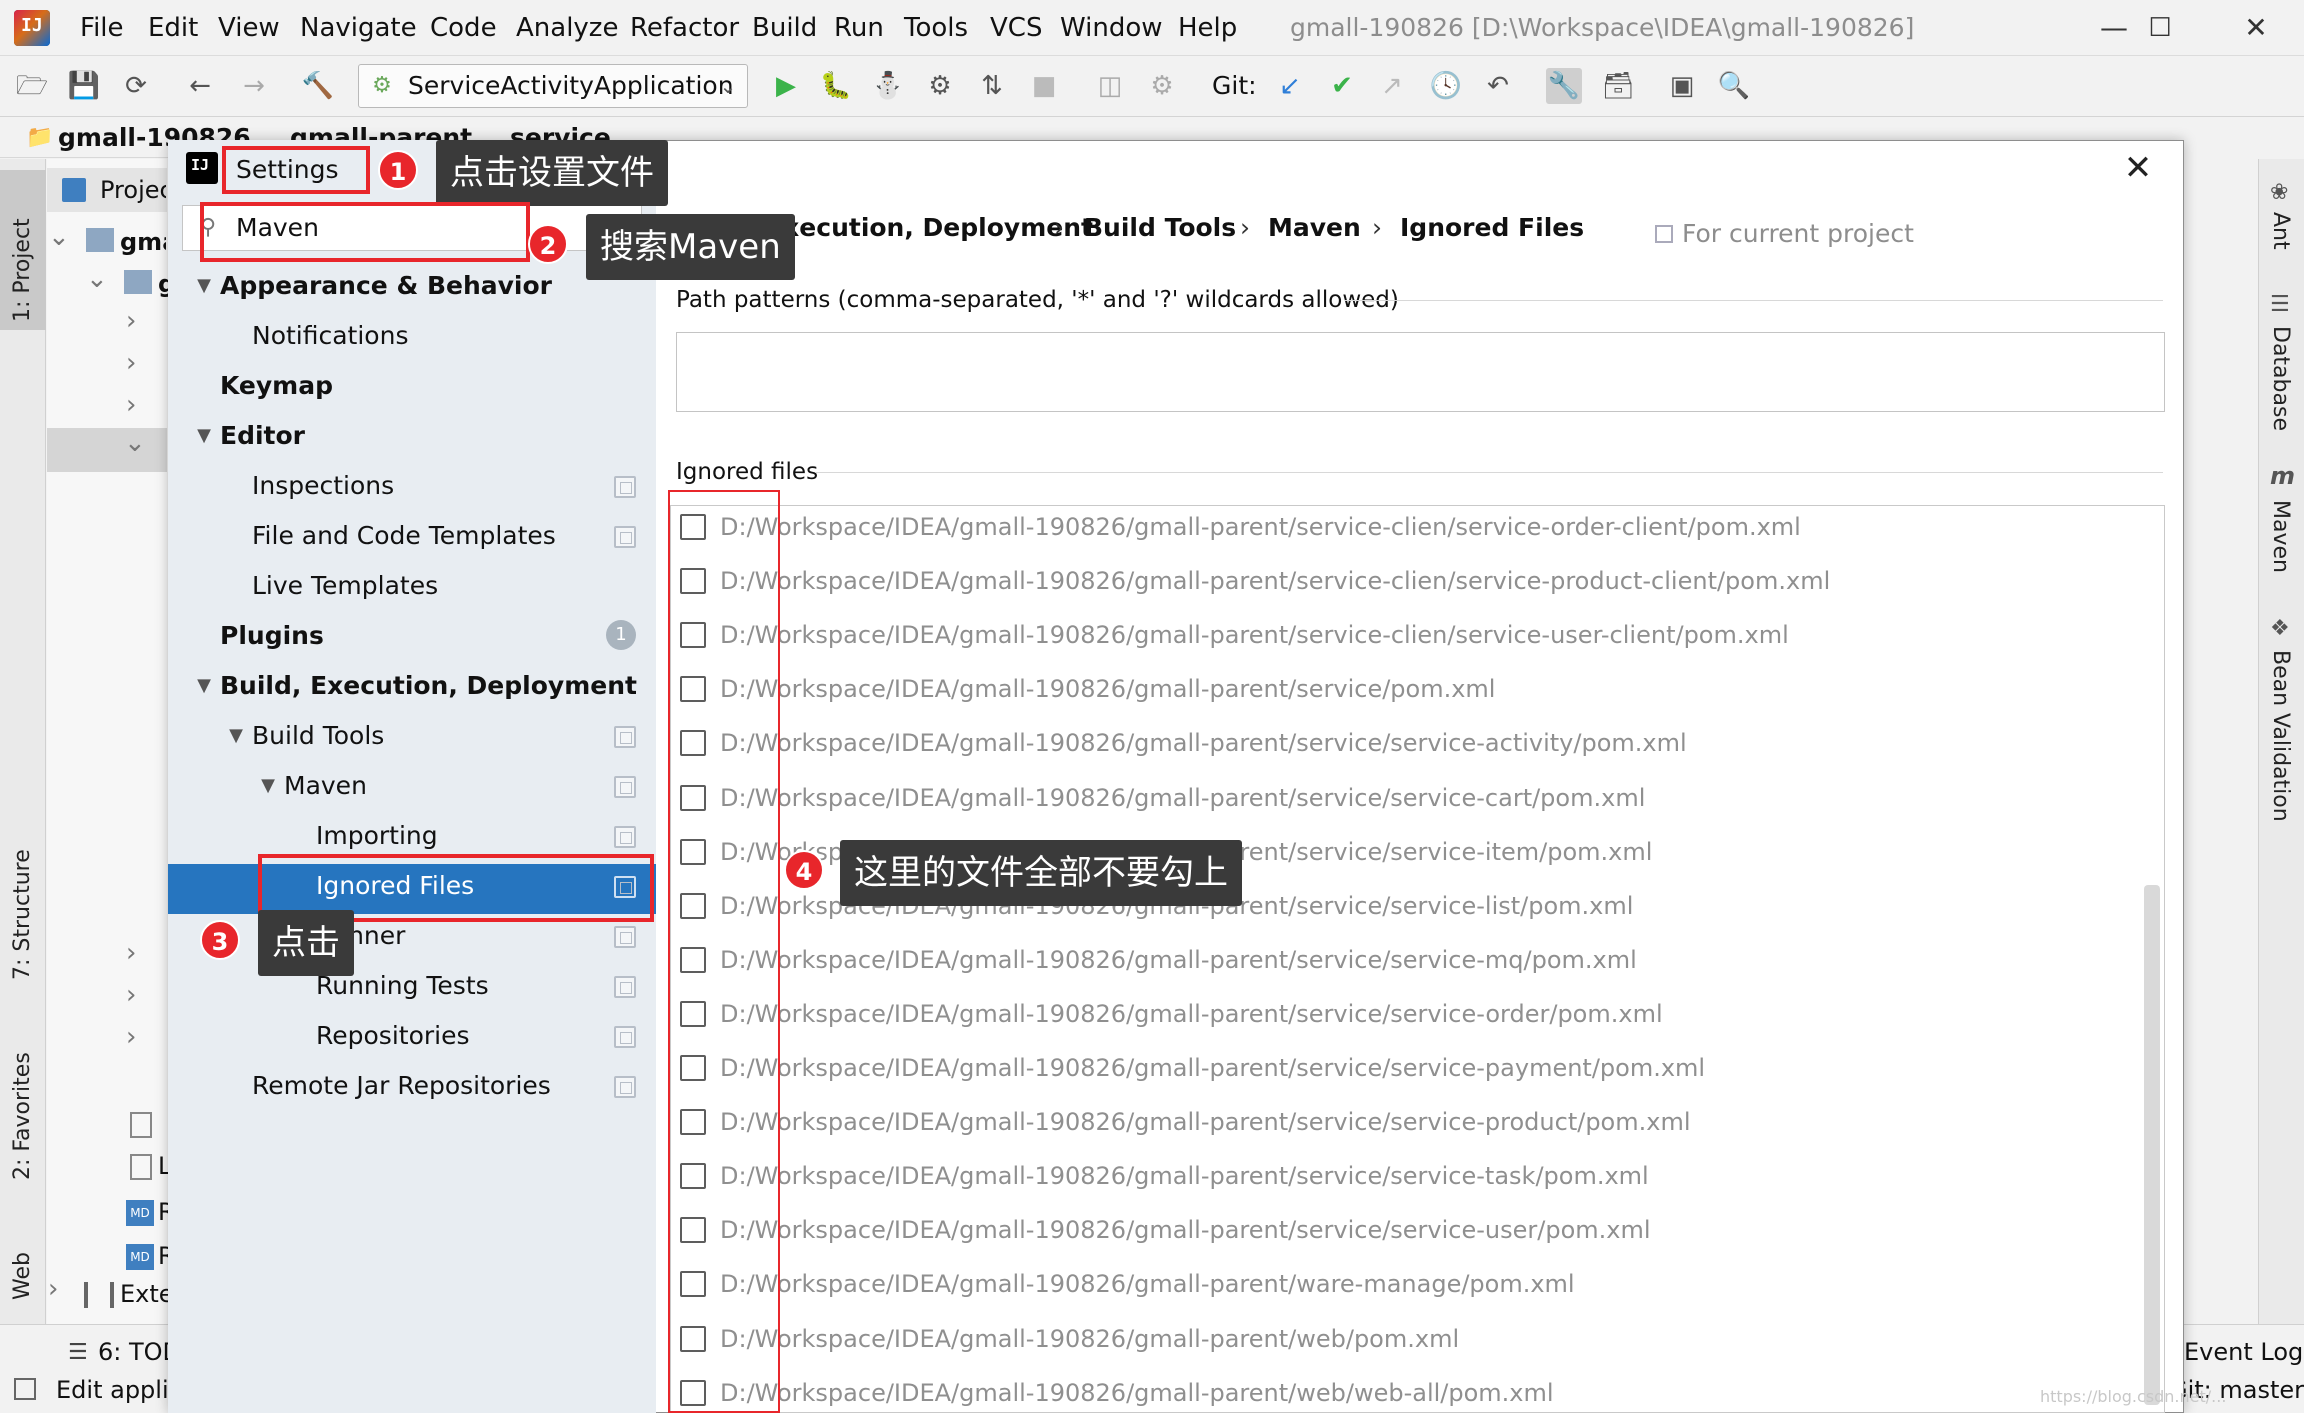  I want to click on menu-window: Window, so click(1111, 28).